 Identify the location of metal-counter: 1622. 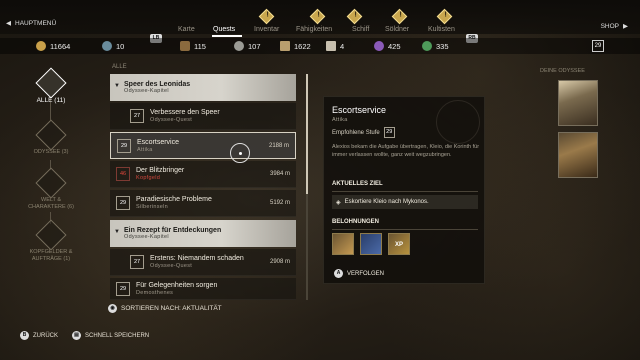
(295, 46).